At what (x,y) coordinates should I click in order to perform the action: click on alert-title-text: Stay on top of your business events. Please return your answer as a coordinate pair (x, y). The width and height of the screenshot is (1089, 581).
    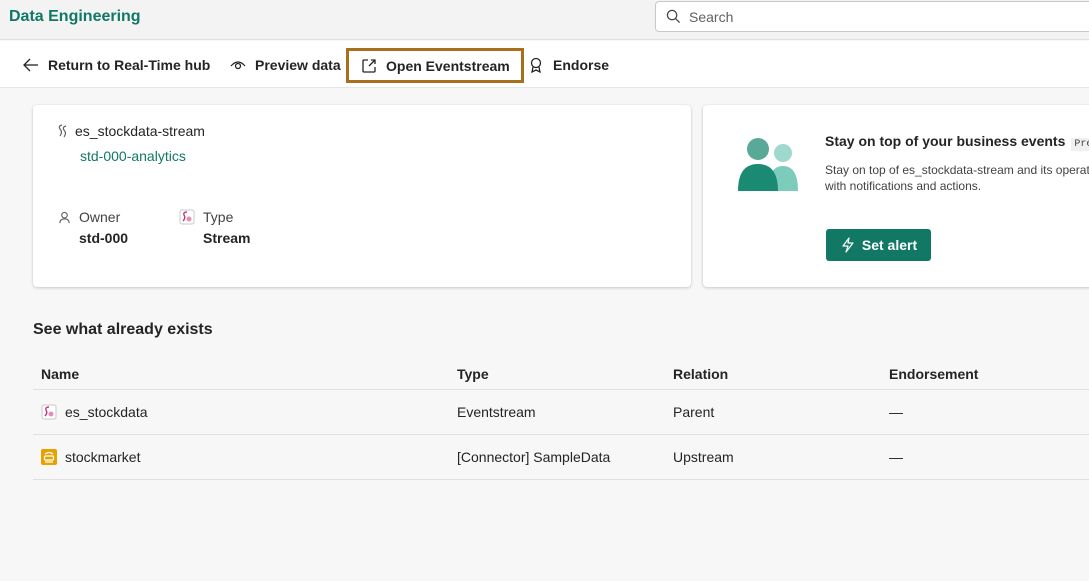
    Looking at the image, I should click on (945, 141).